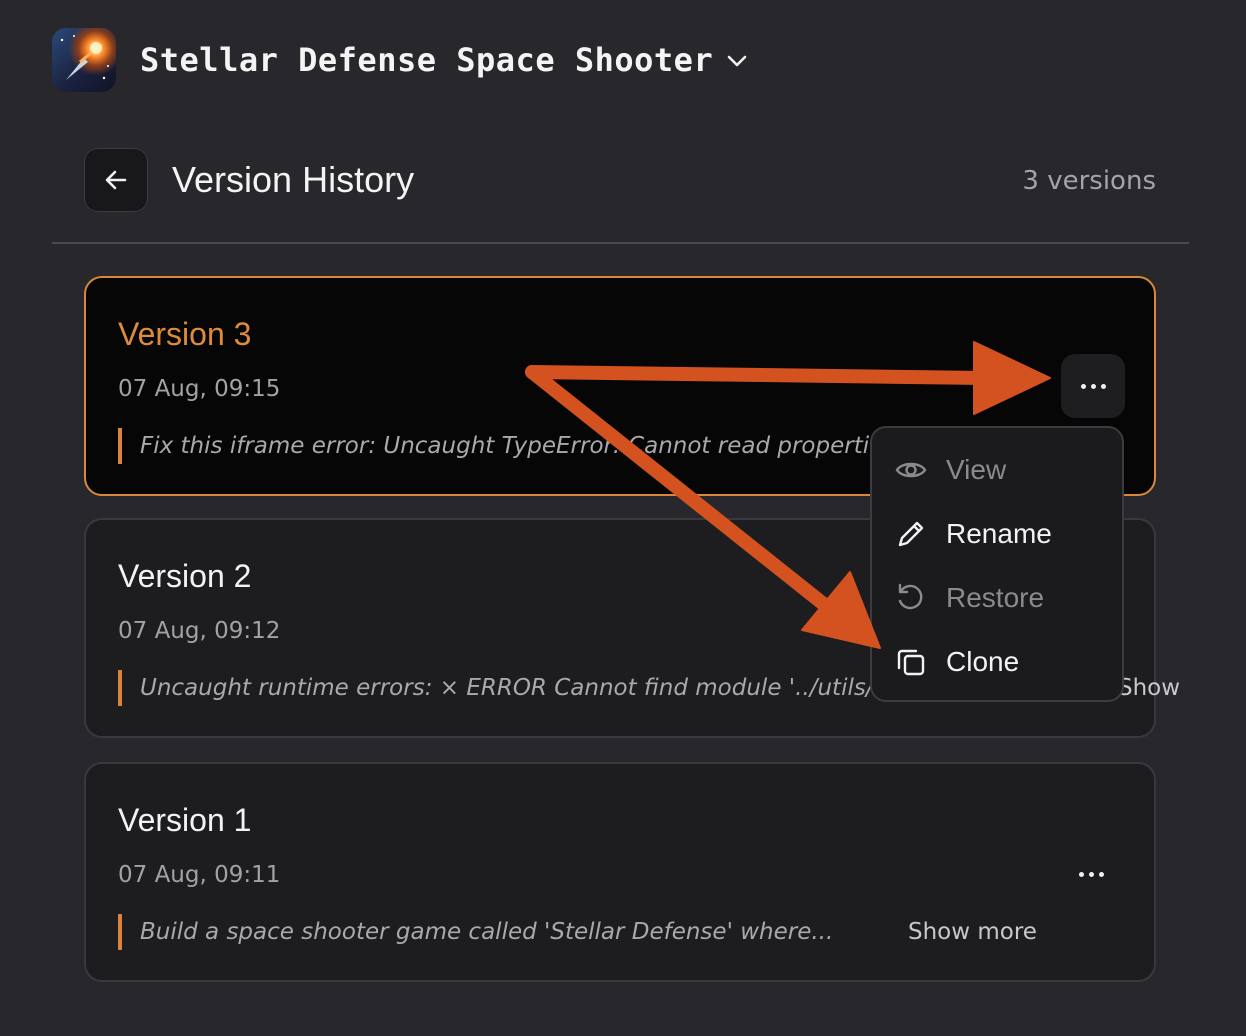 Image resolution: width=1246 pixels, height=1036 pixels. I want to click on back-button, so click(116, 180).